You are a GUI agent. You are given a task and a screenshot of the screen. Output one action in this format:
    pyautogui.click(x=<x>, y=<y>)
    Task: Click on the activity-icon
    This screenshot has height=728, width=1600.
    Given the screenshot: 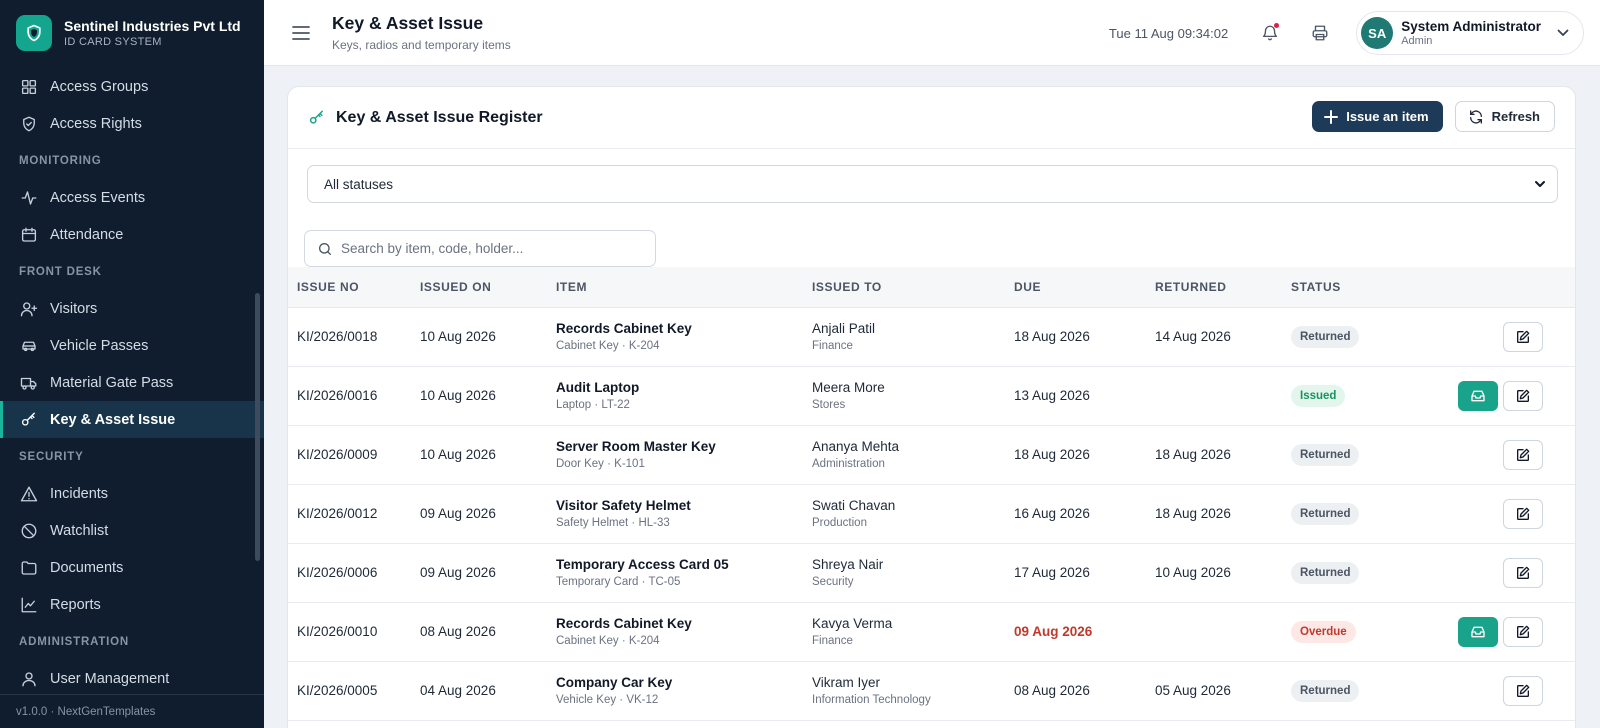 What is the action you would take?
    pyautogui.click(x=35, y=198)
    